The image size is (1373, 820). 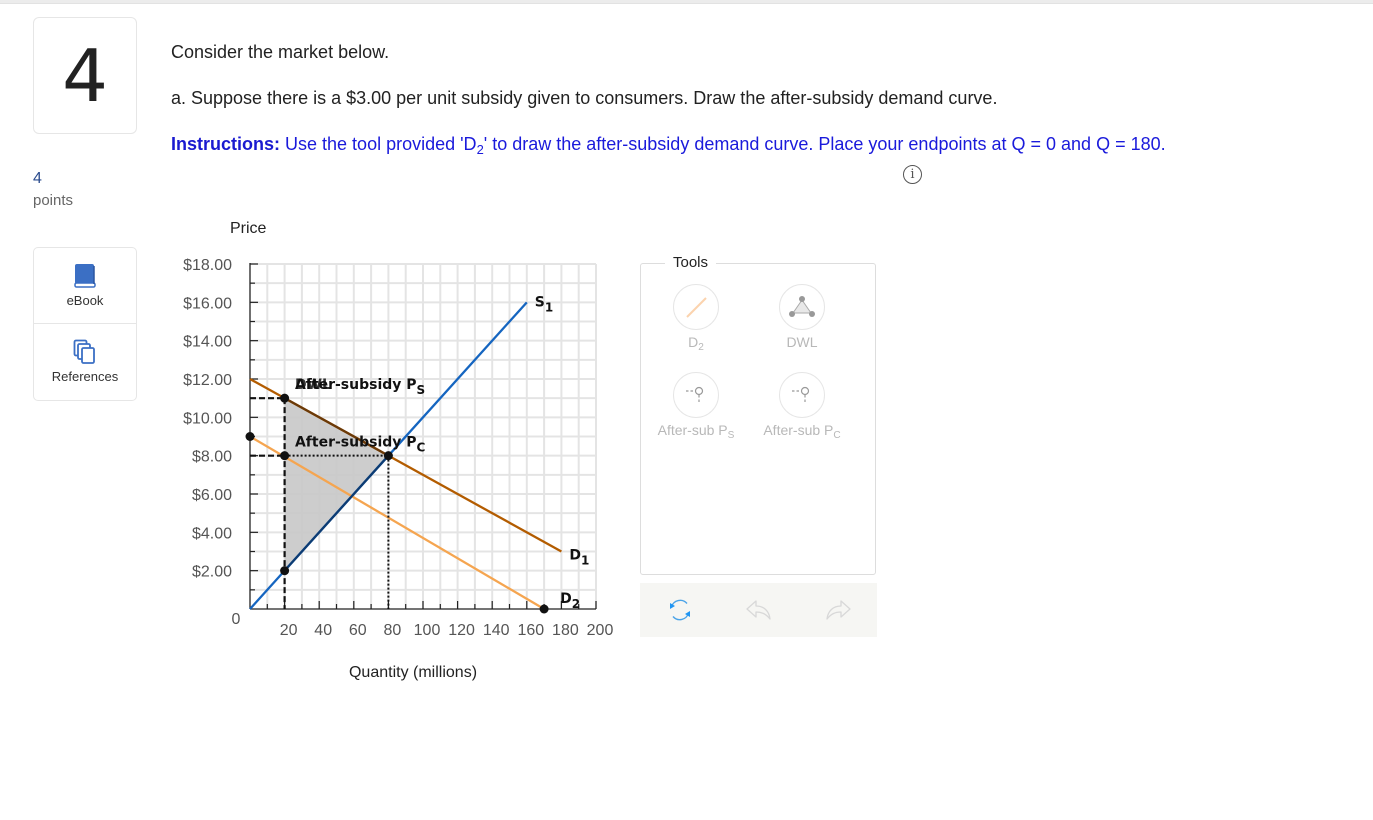 I want to click on x-tick-label: 140, so click(x=496, y=630).